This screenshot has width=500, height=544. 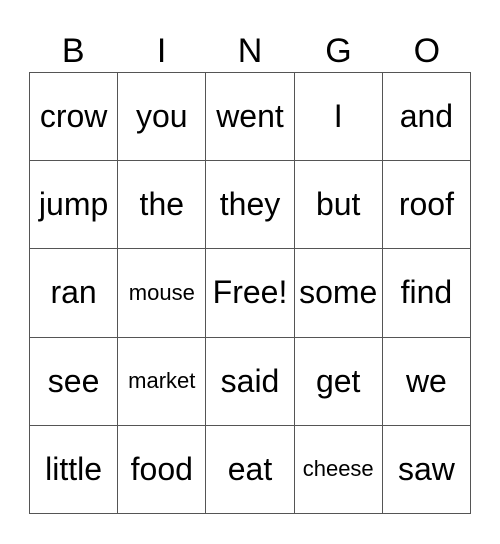 I want to click on bingo-cell: find, so click(x=426, y=293).